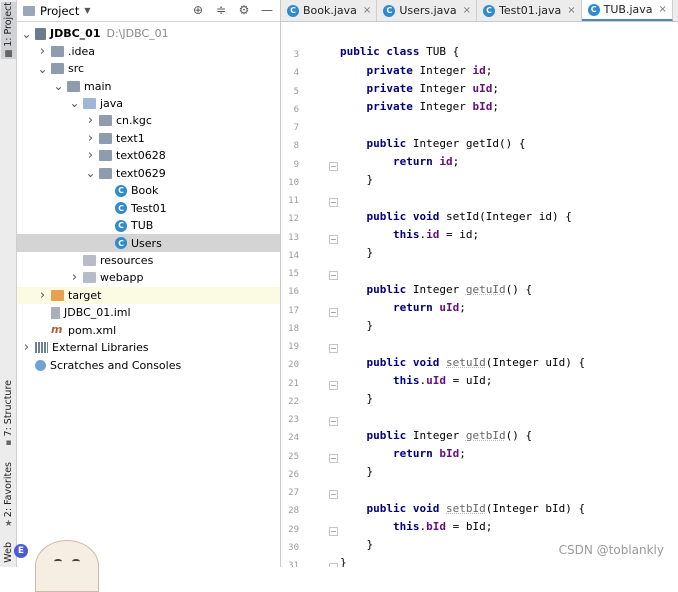 The image size is (678, 592). Describe the element at coordinates (293, 201) in the screenshot. I see `line-number: 11` at that location.